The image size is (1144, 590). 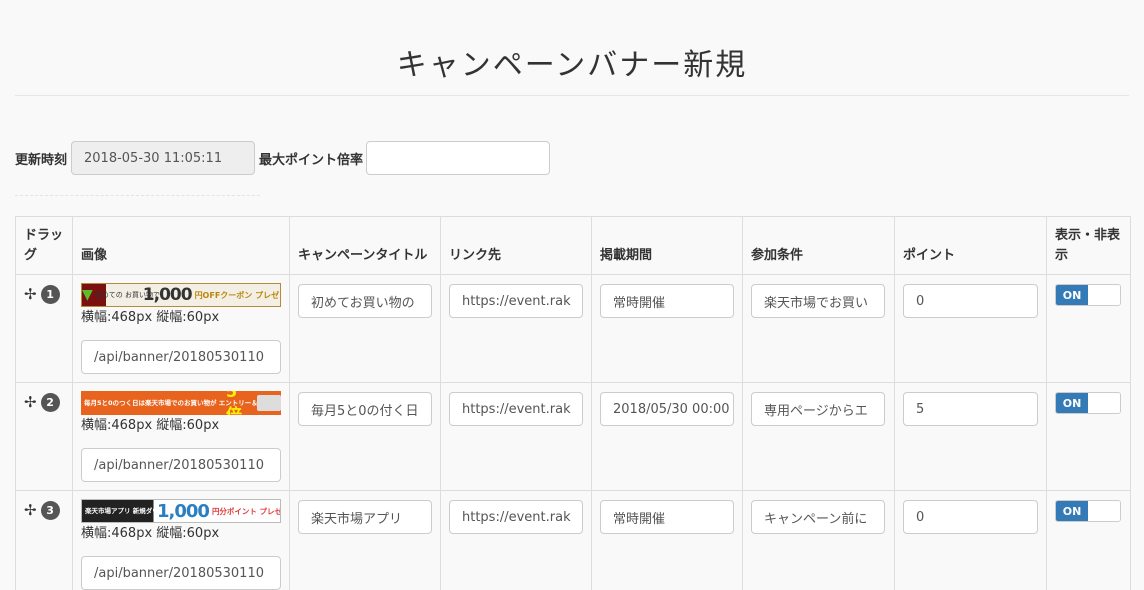 I want to click on campaign-title-input: 毎月5と0の付く日, so click(x=365, y=409).